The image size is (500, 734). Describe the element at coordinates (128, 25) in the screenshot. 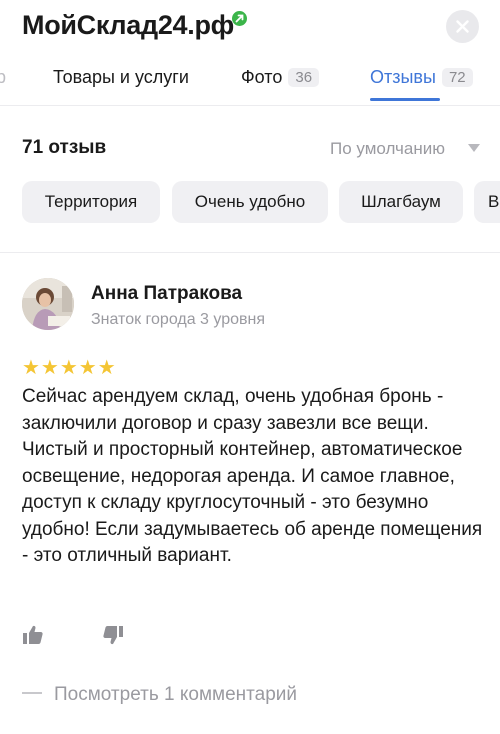

I see `page-title: МойСклад24.рф` at that location.